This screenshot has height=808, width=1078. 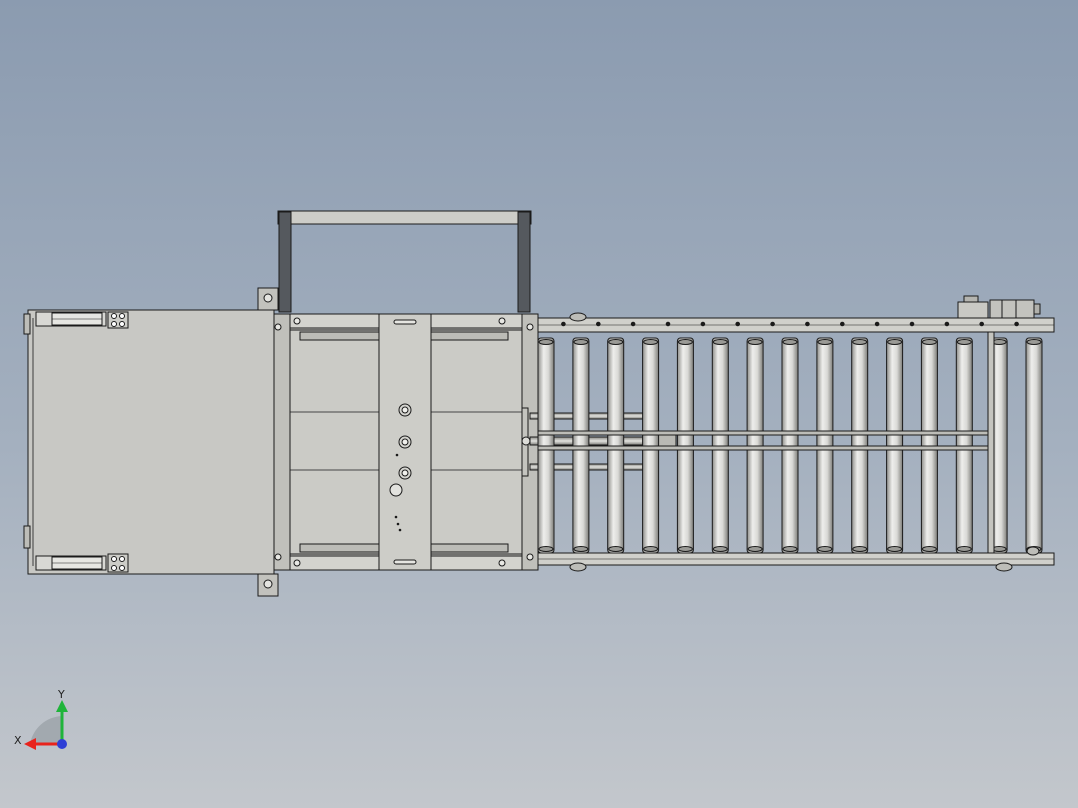 I want to click on top-handle, so click(x=404, y=261).